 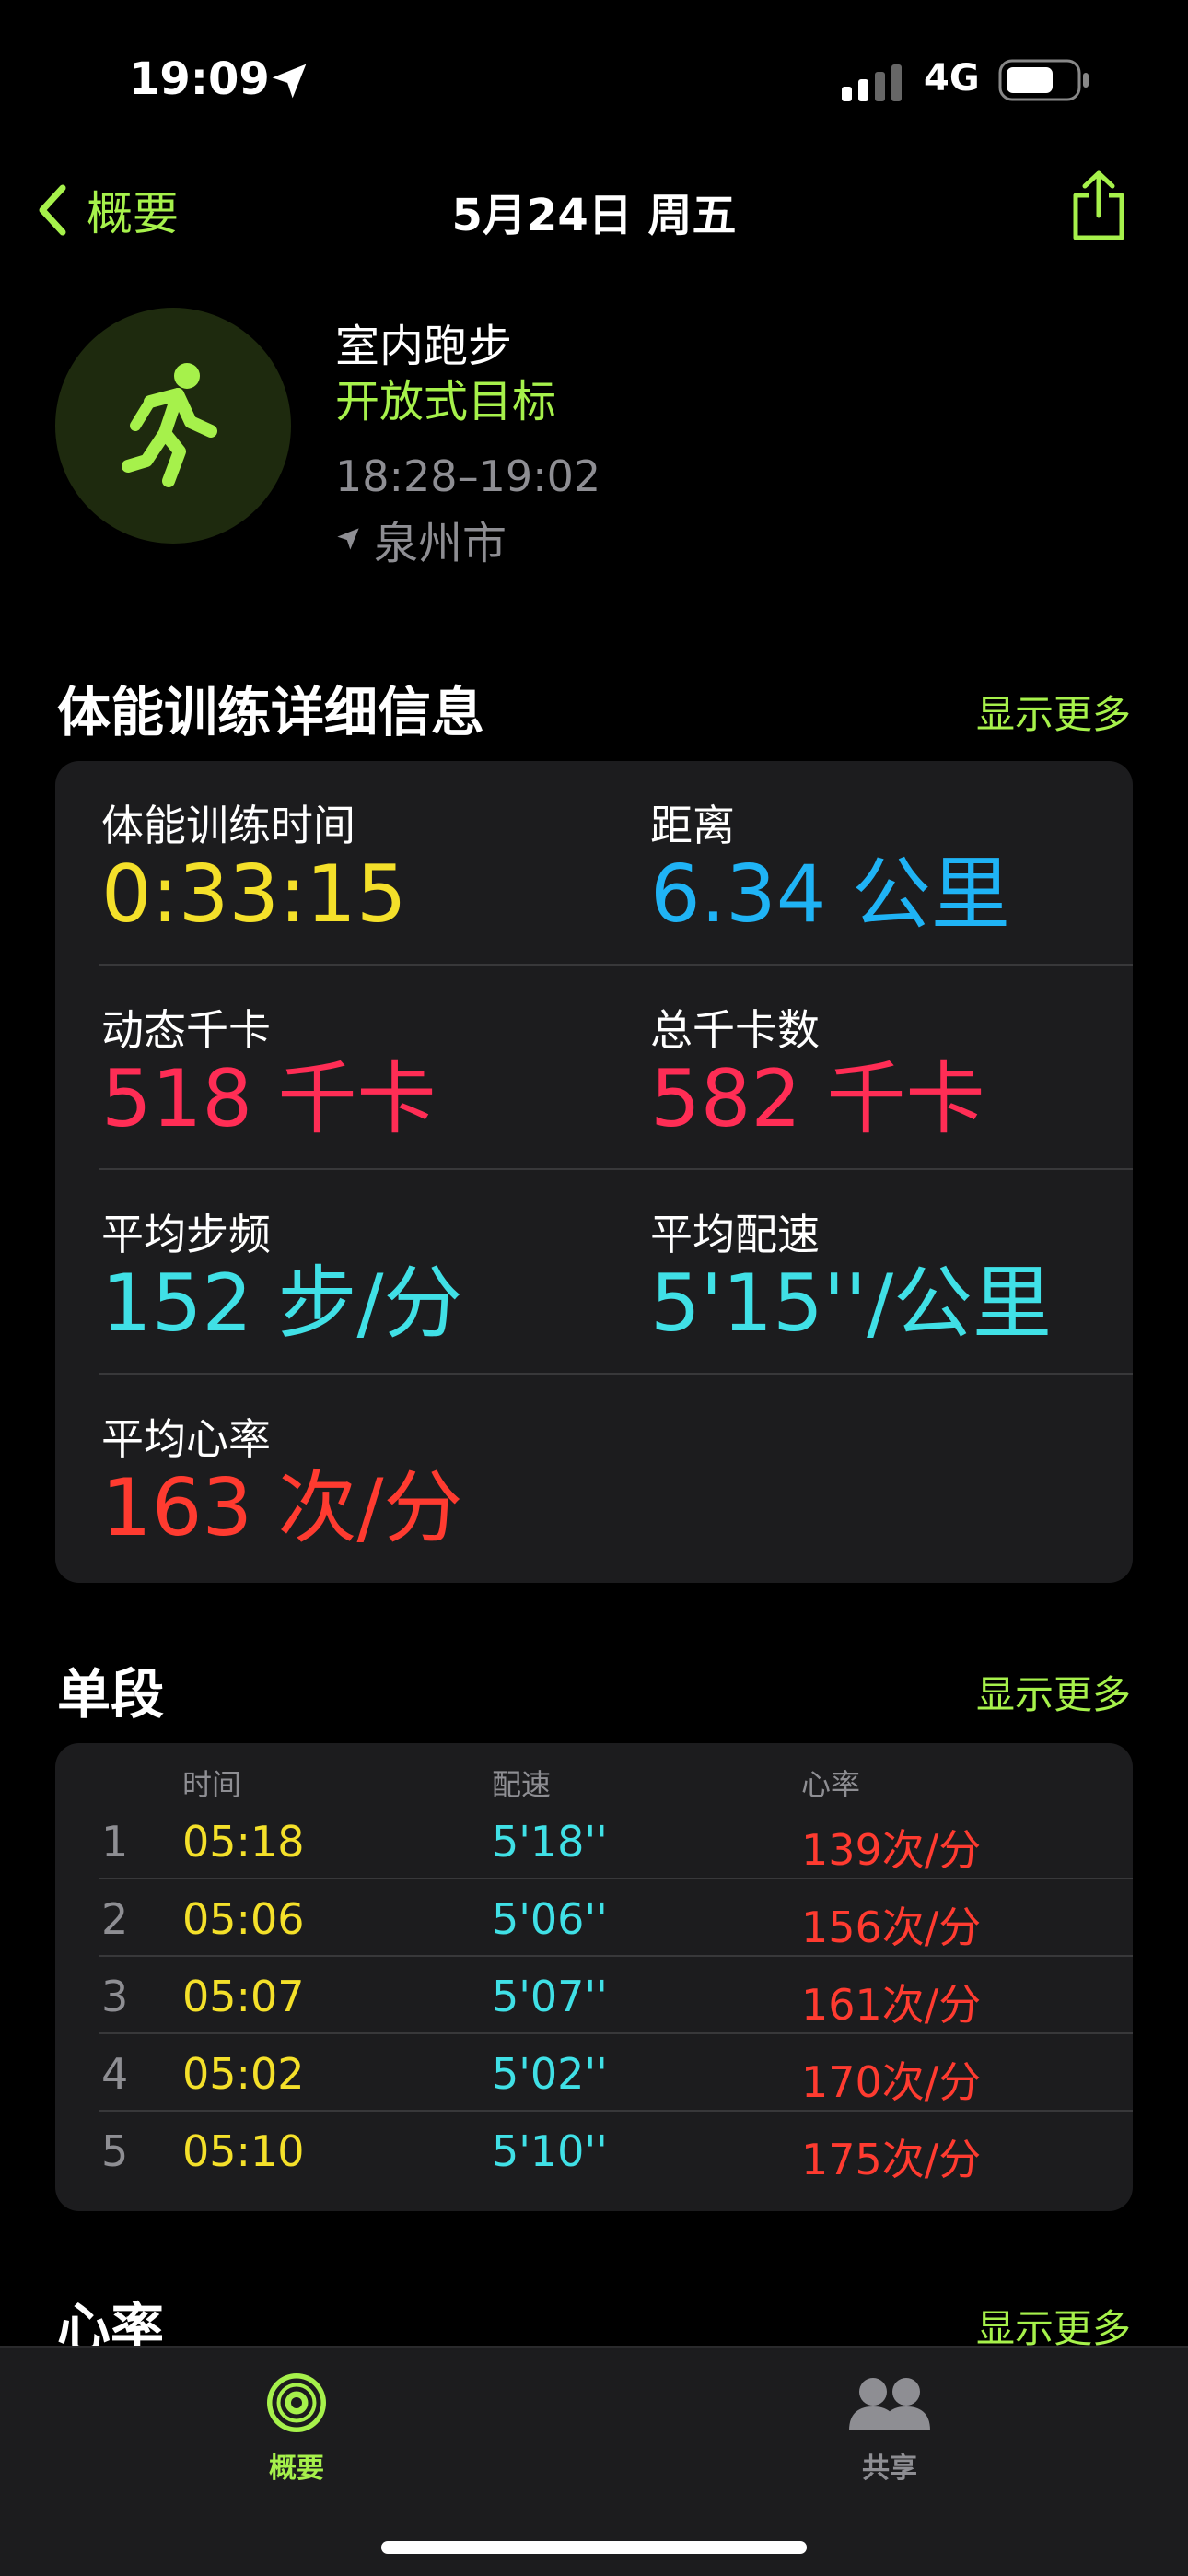 I want to click on heart-rate-number: 163, so click(x=177, y=1508).